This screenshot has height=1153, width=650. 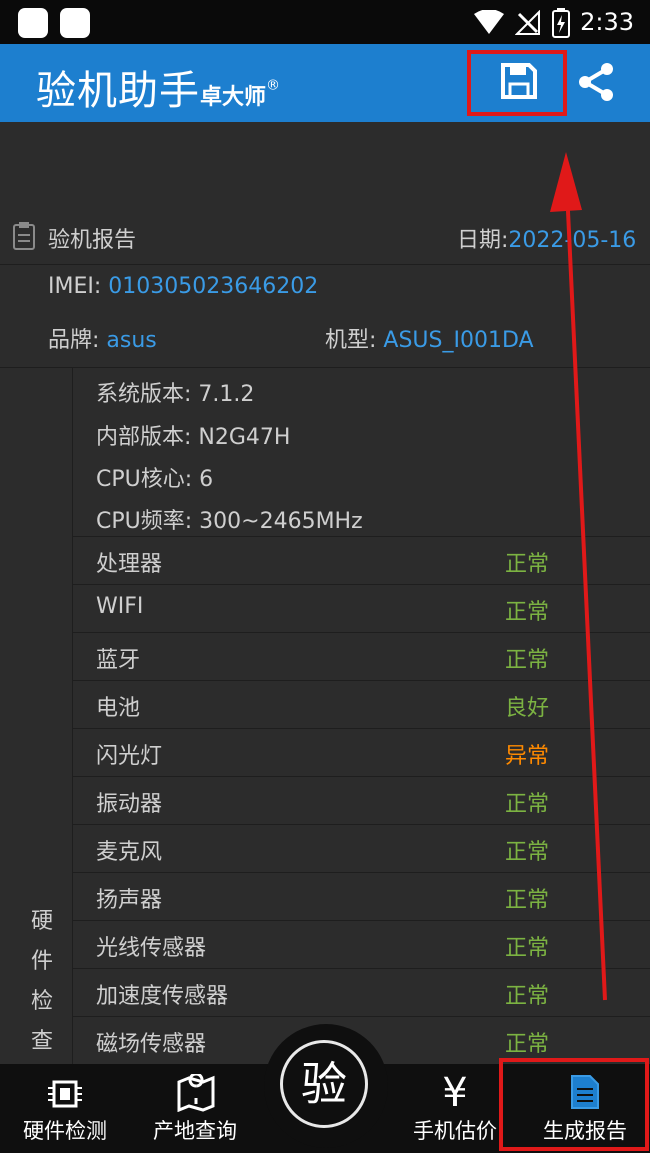 What do you see at coordinates (151, 1044) in the screenshot?
I see `hardware-name: 磁场传感器` at bounding box center [151, 1044].